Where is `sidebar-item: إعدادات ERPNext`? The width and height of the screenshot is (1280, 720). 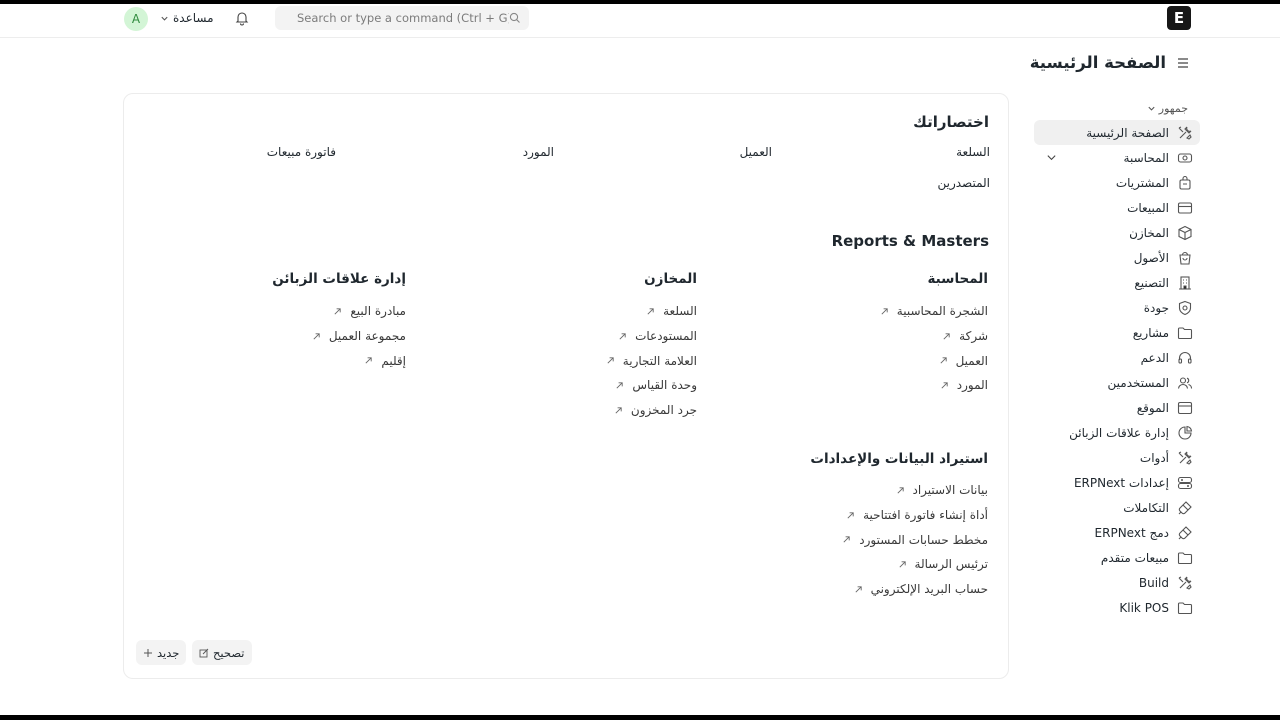 sidebar-item: إعدادات ERPNext is located at coordinates (1117, 482).